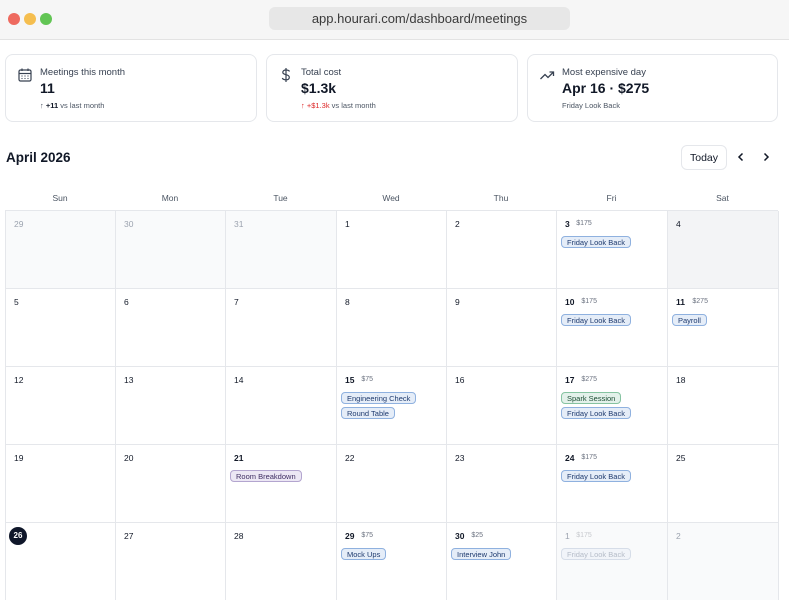 The width and height of the screenshot is (789, 600). Describe the element at coordinates (741, 157) in the screenshot. I see `chevron-left-icon` at that location.